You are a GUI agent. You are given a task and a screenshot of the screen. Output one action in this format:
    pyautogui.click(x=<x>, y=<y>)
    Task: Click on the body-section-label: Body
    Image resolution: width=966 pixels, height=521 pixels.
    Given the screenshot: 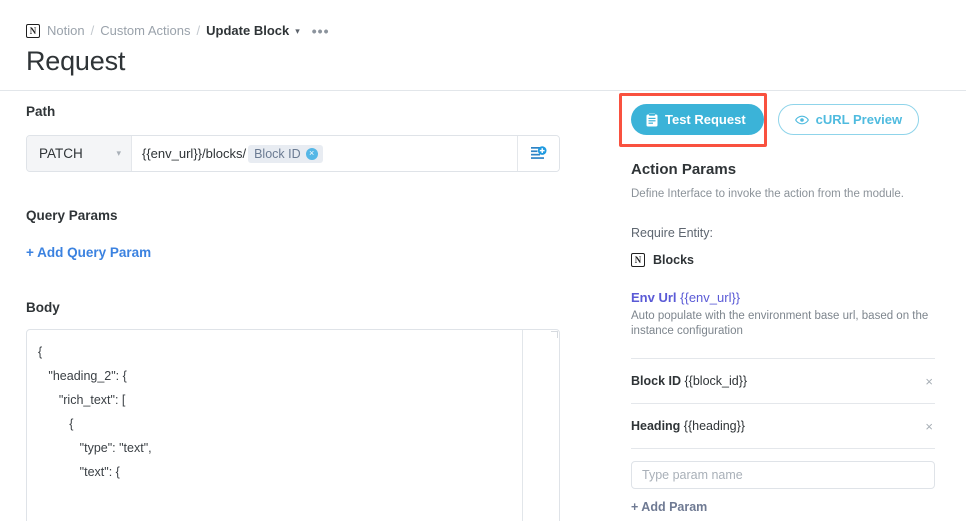 What is the action you would take?
    pyautogui.click(x=43, y=307)
    